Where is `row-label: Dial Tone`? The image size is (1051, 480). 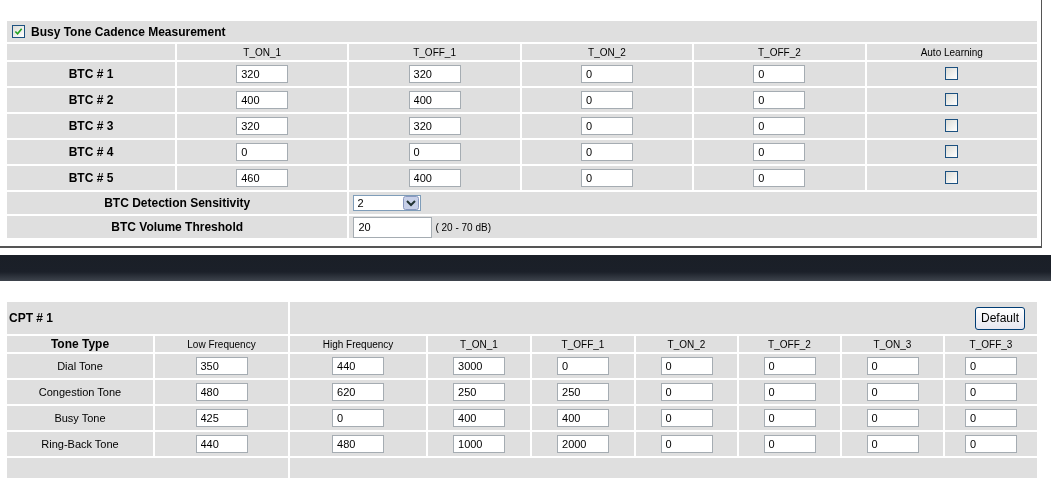 row-label: Dial Tone is located at coordinates (80, 366).